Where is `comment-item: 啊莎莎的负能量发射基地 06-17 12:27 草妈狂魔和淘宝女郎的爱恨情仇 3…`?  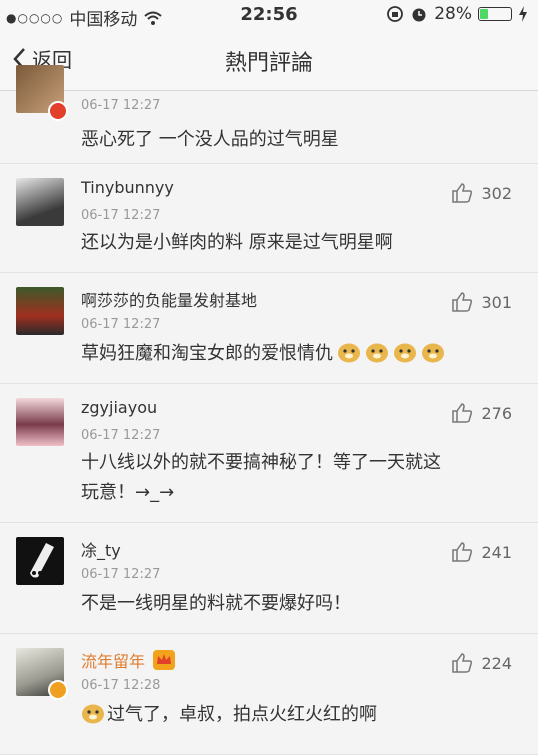 comment-item: 啊莎莎的负能量发射基地 06-17 12:27 草妈狂魔和淘宝女郎的爱恨情仇 3… is located at coordinates (269, 328).